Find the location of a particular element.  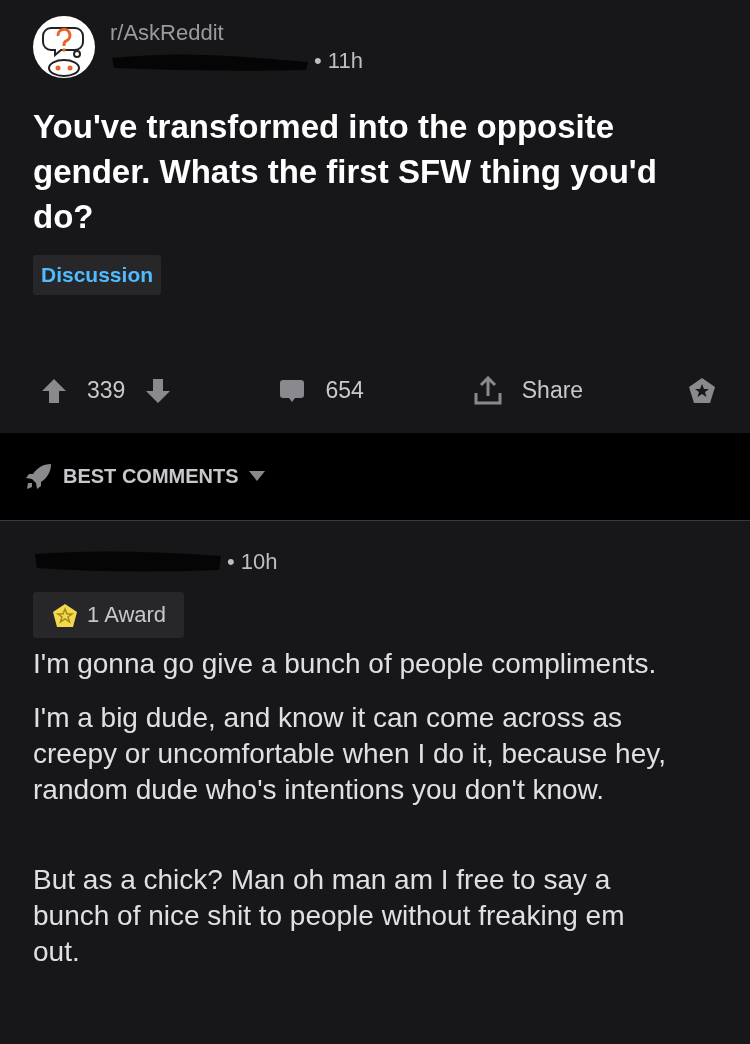

award-chip: 1 Award is located at coordinates (109, 614).